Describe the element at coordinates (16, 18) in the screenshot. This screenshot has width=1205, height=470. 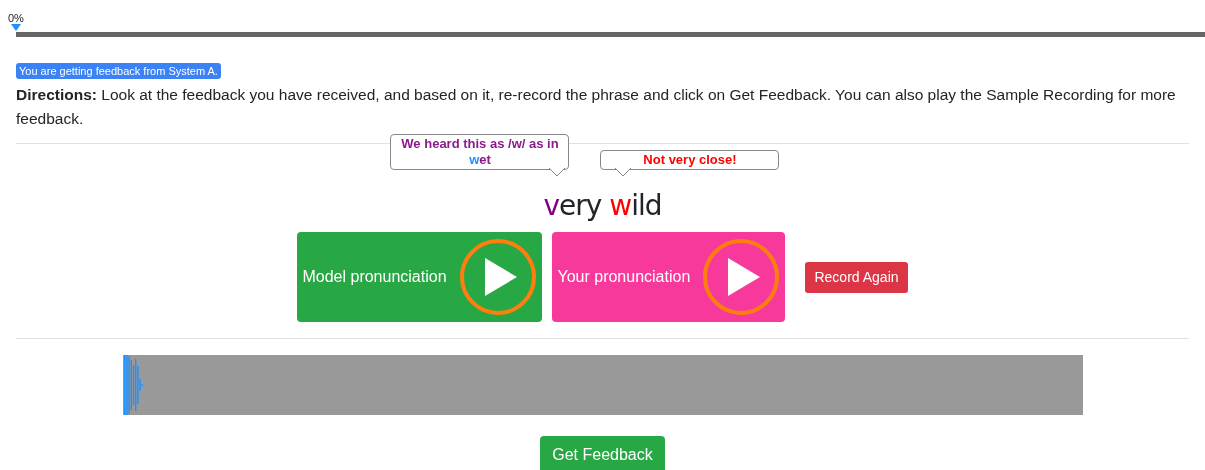
I see `progress-label: 0%` at that location.